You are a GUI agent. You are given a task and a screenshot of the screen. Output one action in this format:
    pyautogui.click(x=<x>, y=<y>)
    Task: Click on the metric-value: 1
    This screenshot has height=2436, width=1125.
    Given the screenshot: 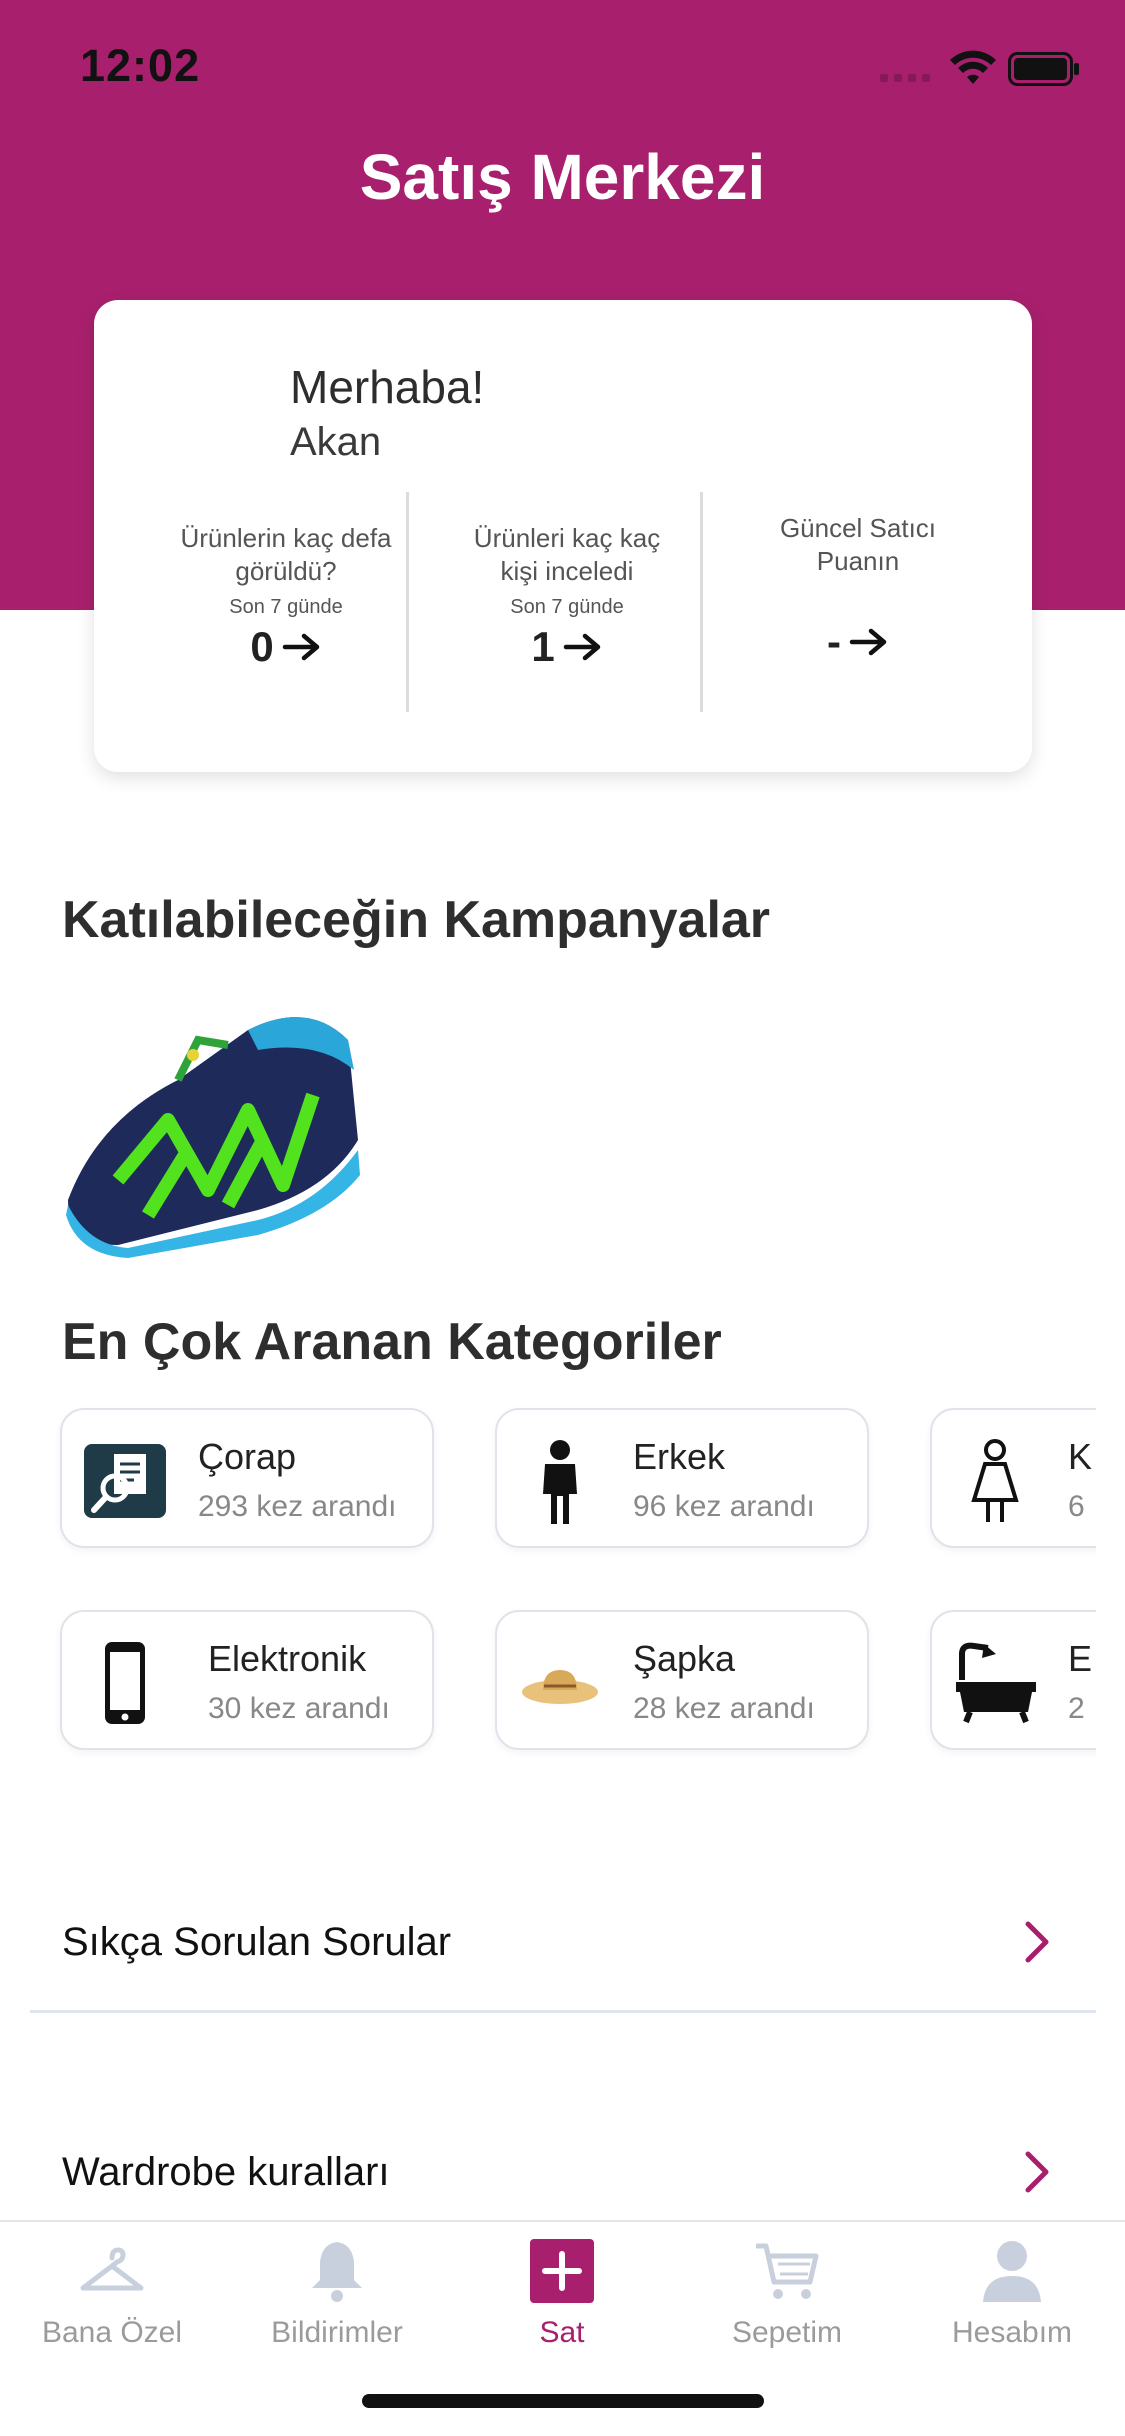 What is the action you would take?
    pyautogui.click(x=543, y=646)
    